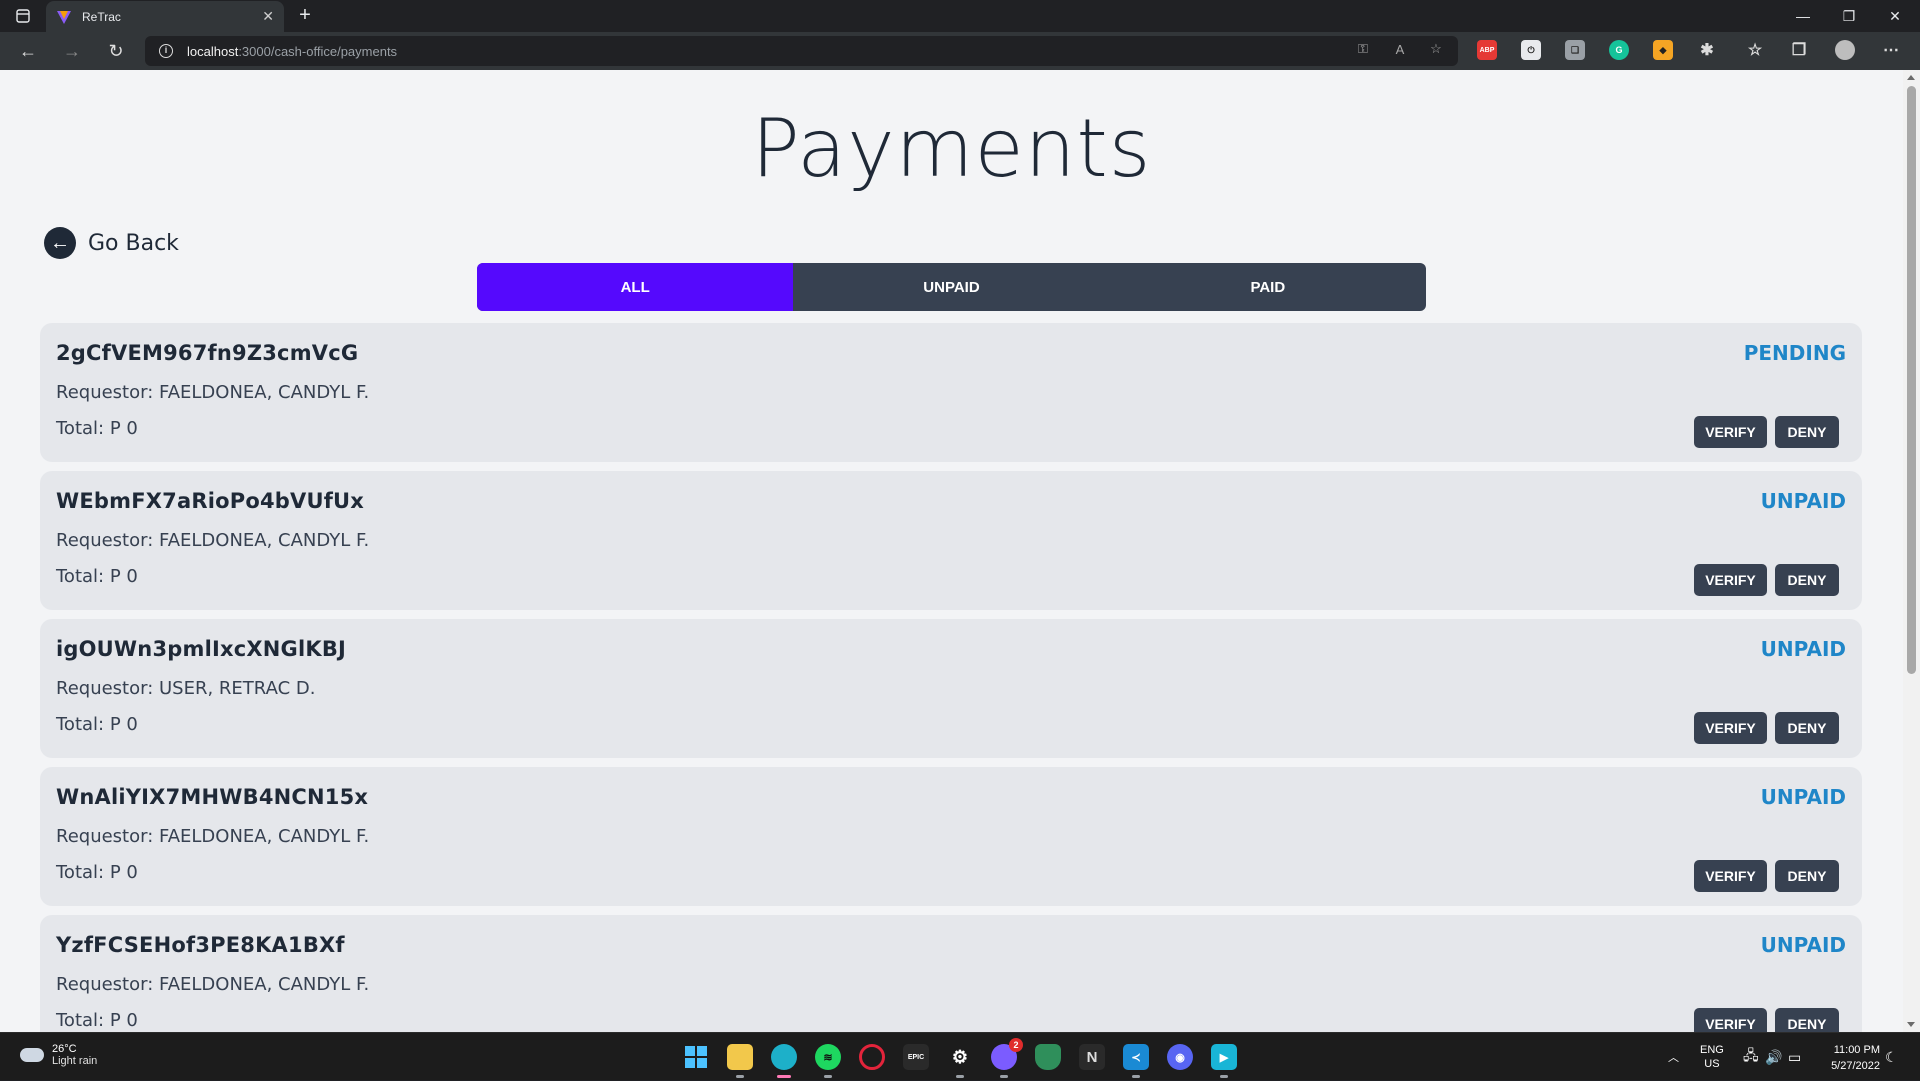 This screenshot has width=1920, height=1081. Describe the element at coordinates (916, 1057) in the screenshot. I see `epic-games-icon: EPIC` at that location.